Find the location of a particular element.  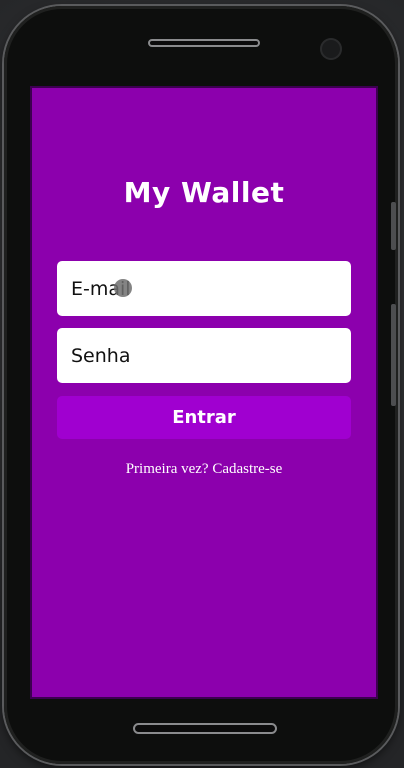

front-camera-icon is located at coordinates (331, 49).